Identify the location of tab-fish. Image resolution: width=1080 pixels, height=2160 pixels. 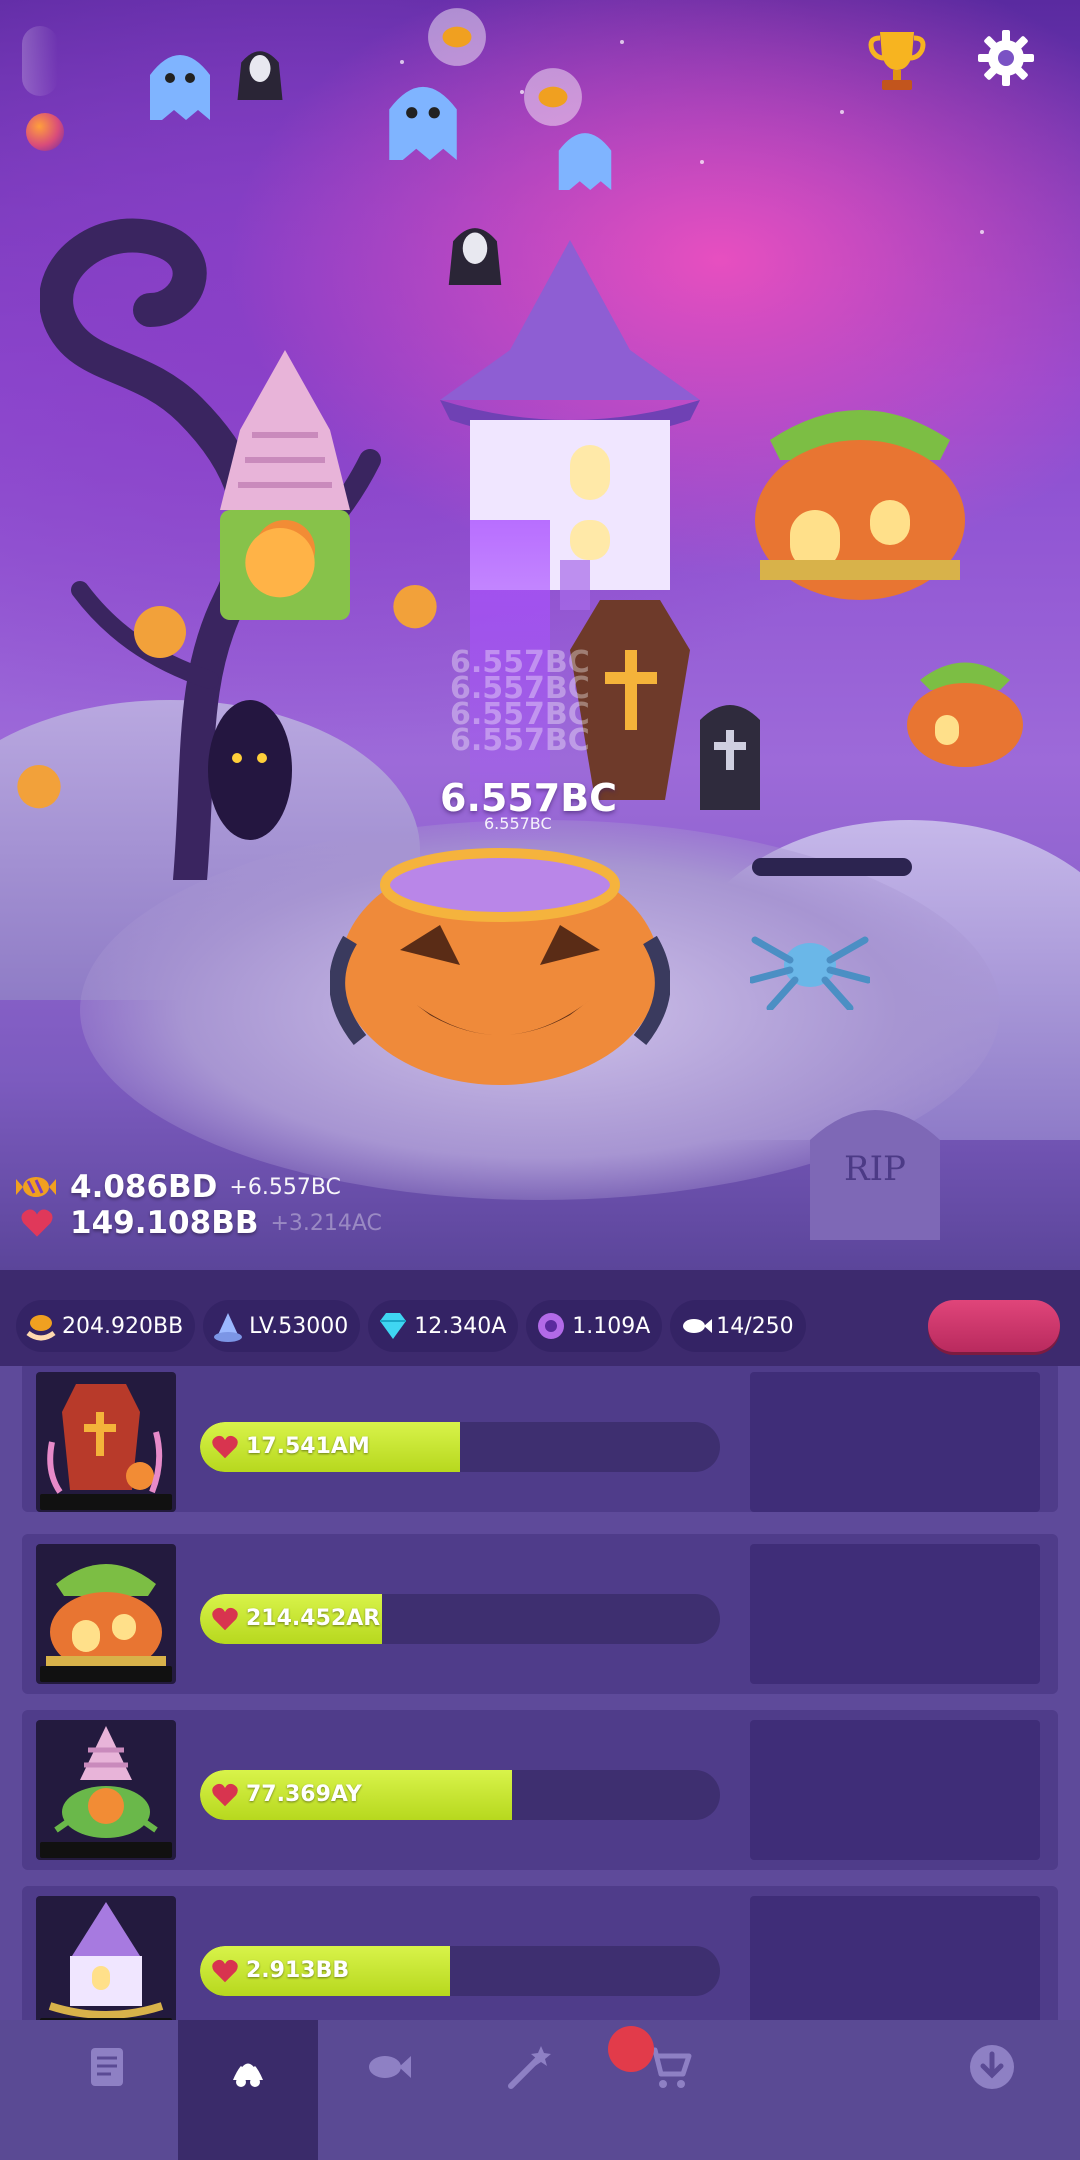
(388, 2090).